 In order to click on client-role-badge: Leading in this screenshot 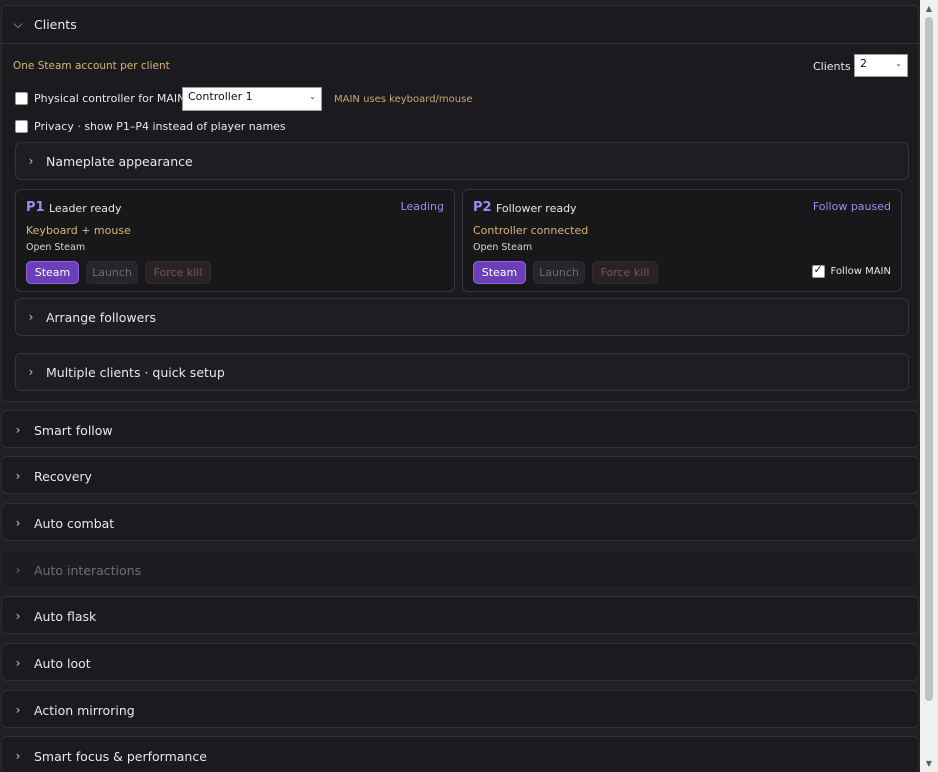, I will do `click(422, 206)`.